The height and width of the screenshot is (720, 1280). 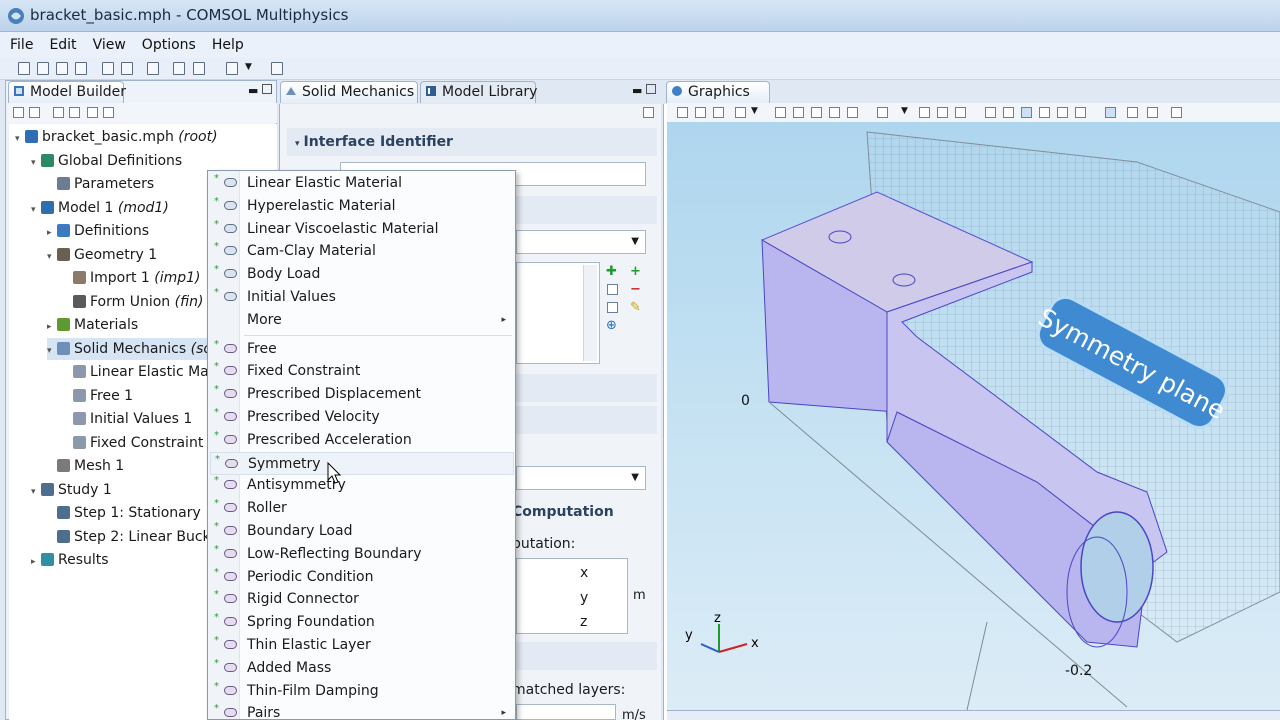 What do you see at coordinates (60, 42) in the screenshot?
I see `menu-edit: Edit` at bounding box center [60, 42].